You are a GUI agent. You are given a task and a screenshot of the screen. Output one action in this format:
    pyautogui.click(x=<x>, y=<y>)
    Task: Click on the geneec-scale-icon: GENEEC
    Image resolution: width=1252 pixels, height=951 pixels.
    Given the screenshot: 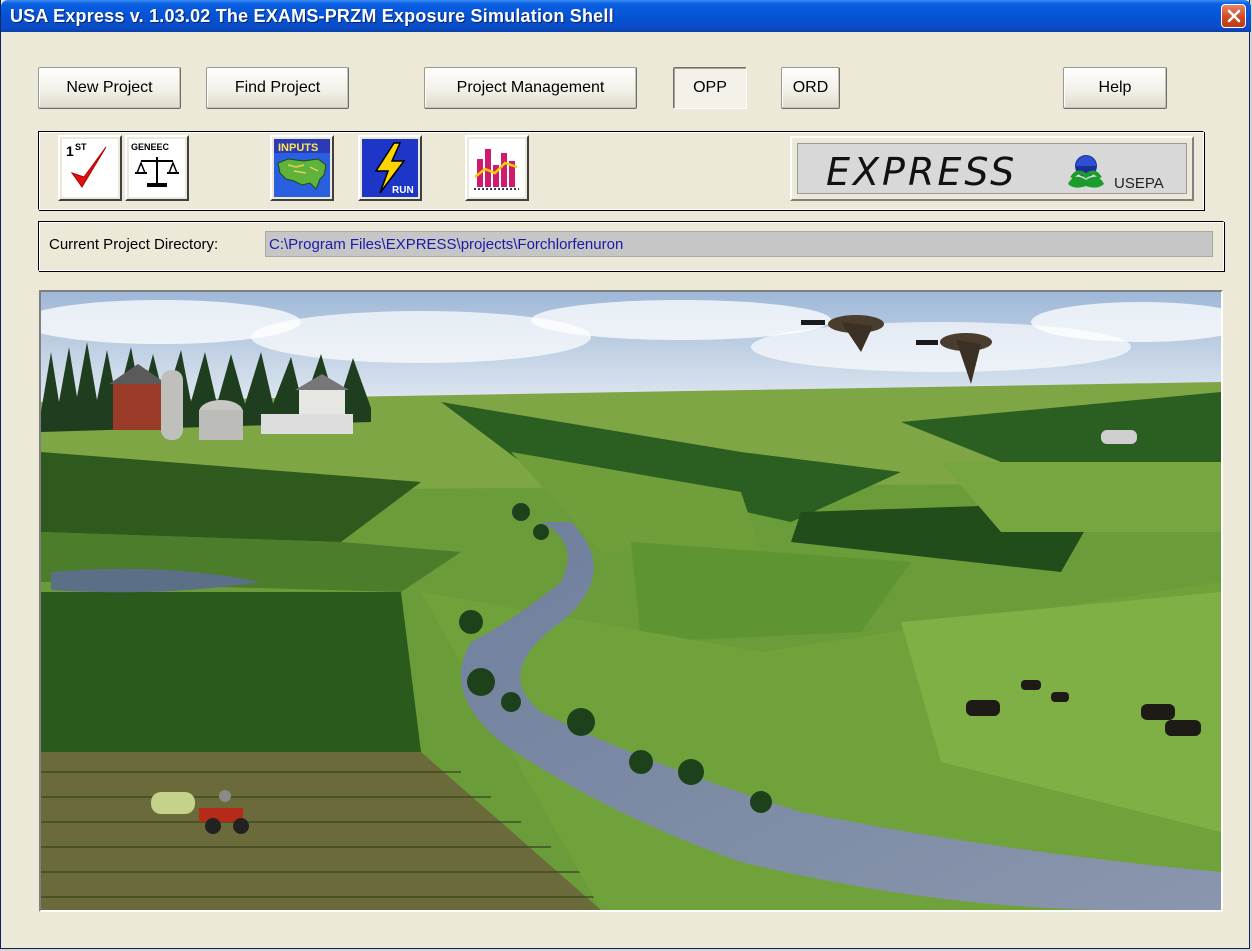 What is the action you would take?
    pyautogui.click(x=155, y=164)
    